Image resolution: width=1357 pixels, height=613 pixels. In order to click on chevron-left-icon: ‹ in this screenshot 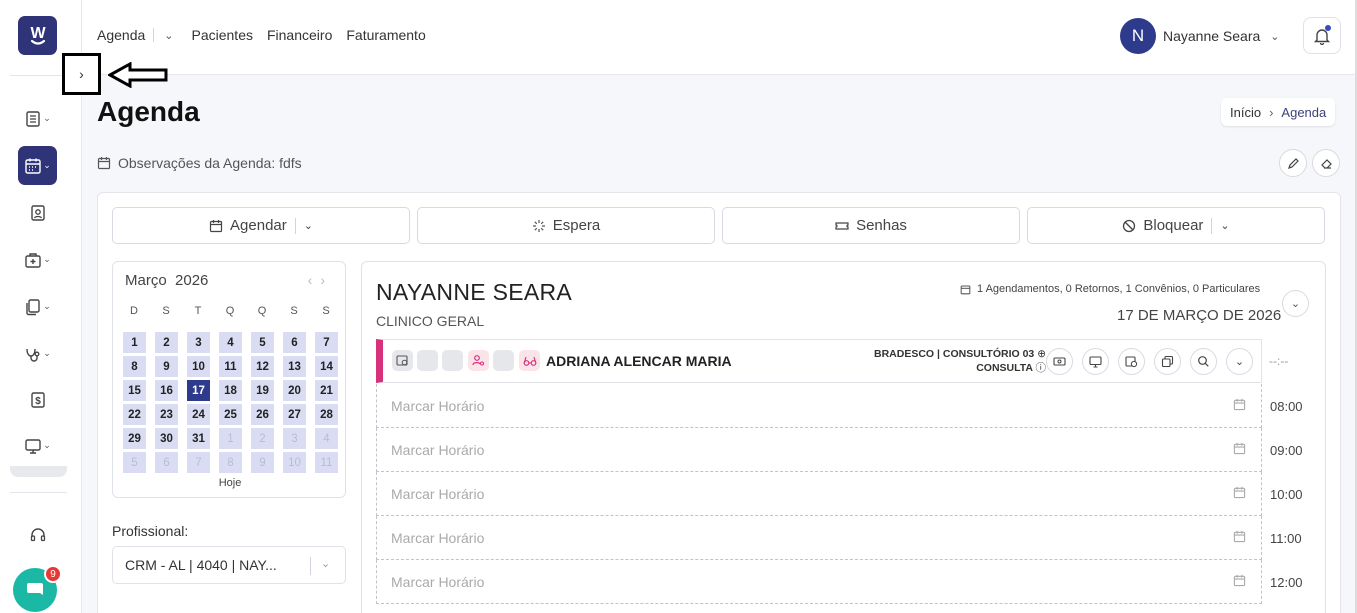, I will do `click(314, 280)`.